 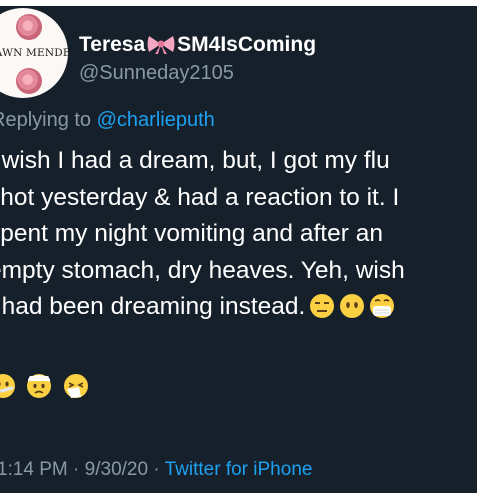 What do you see at coordinates (239, 469) in the screenshot?
I see `tweet-source-link: Twitter for iPhone` at bounding box center [239, 469].